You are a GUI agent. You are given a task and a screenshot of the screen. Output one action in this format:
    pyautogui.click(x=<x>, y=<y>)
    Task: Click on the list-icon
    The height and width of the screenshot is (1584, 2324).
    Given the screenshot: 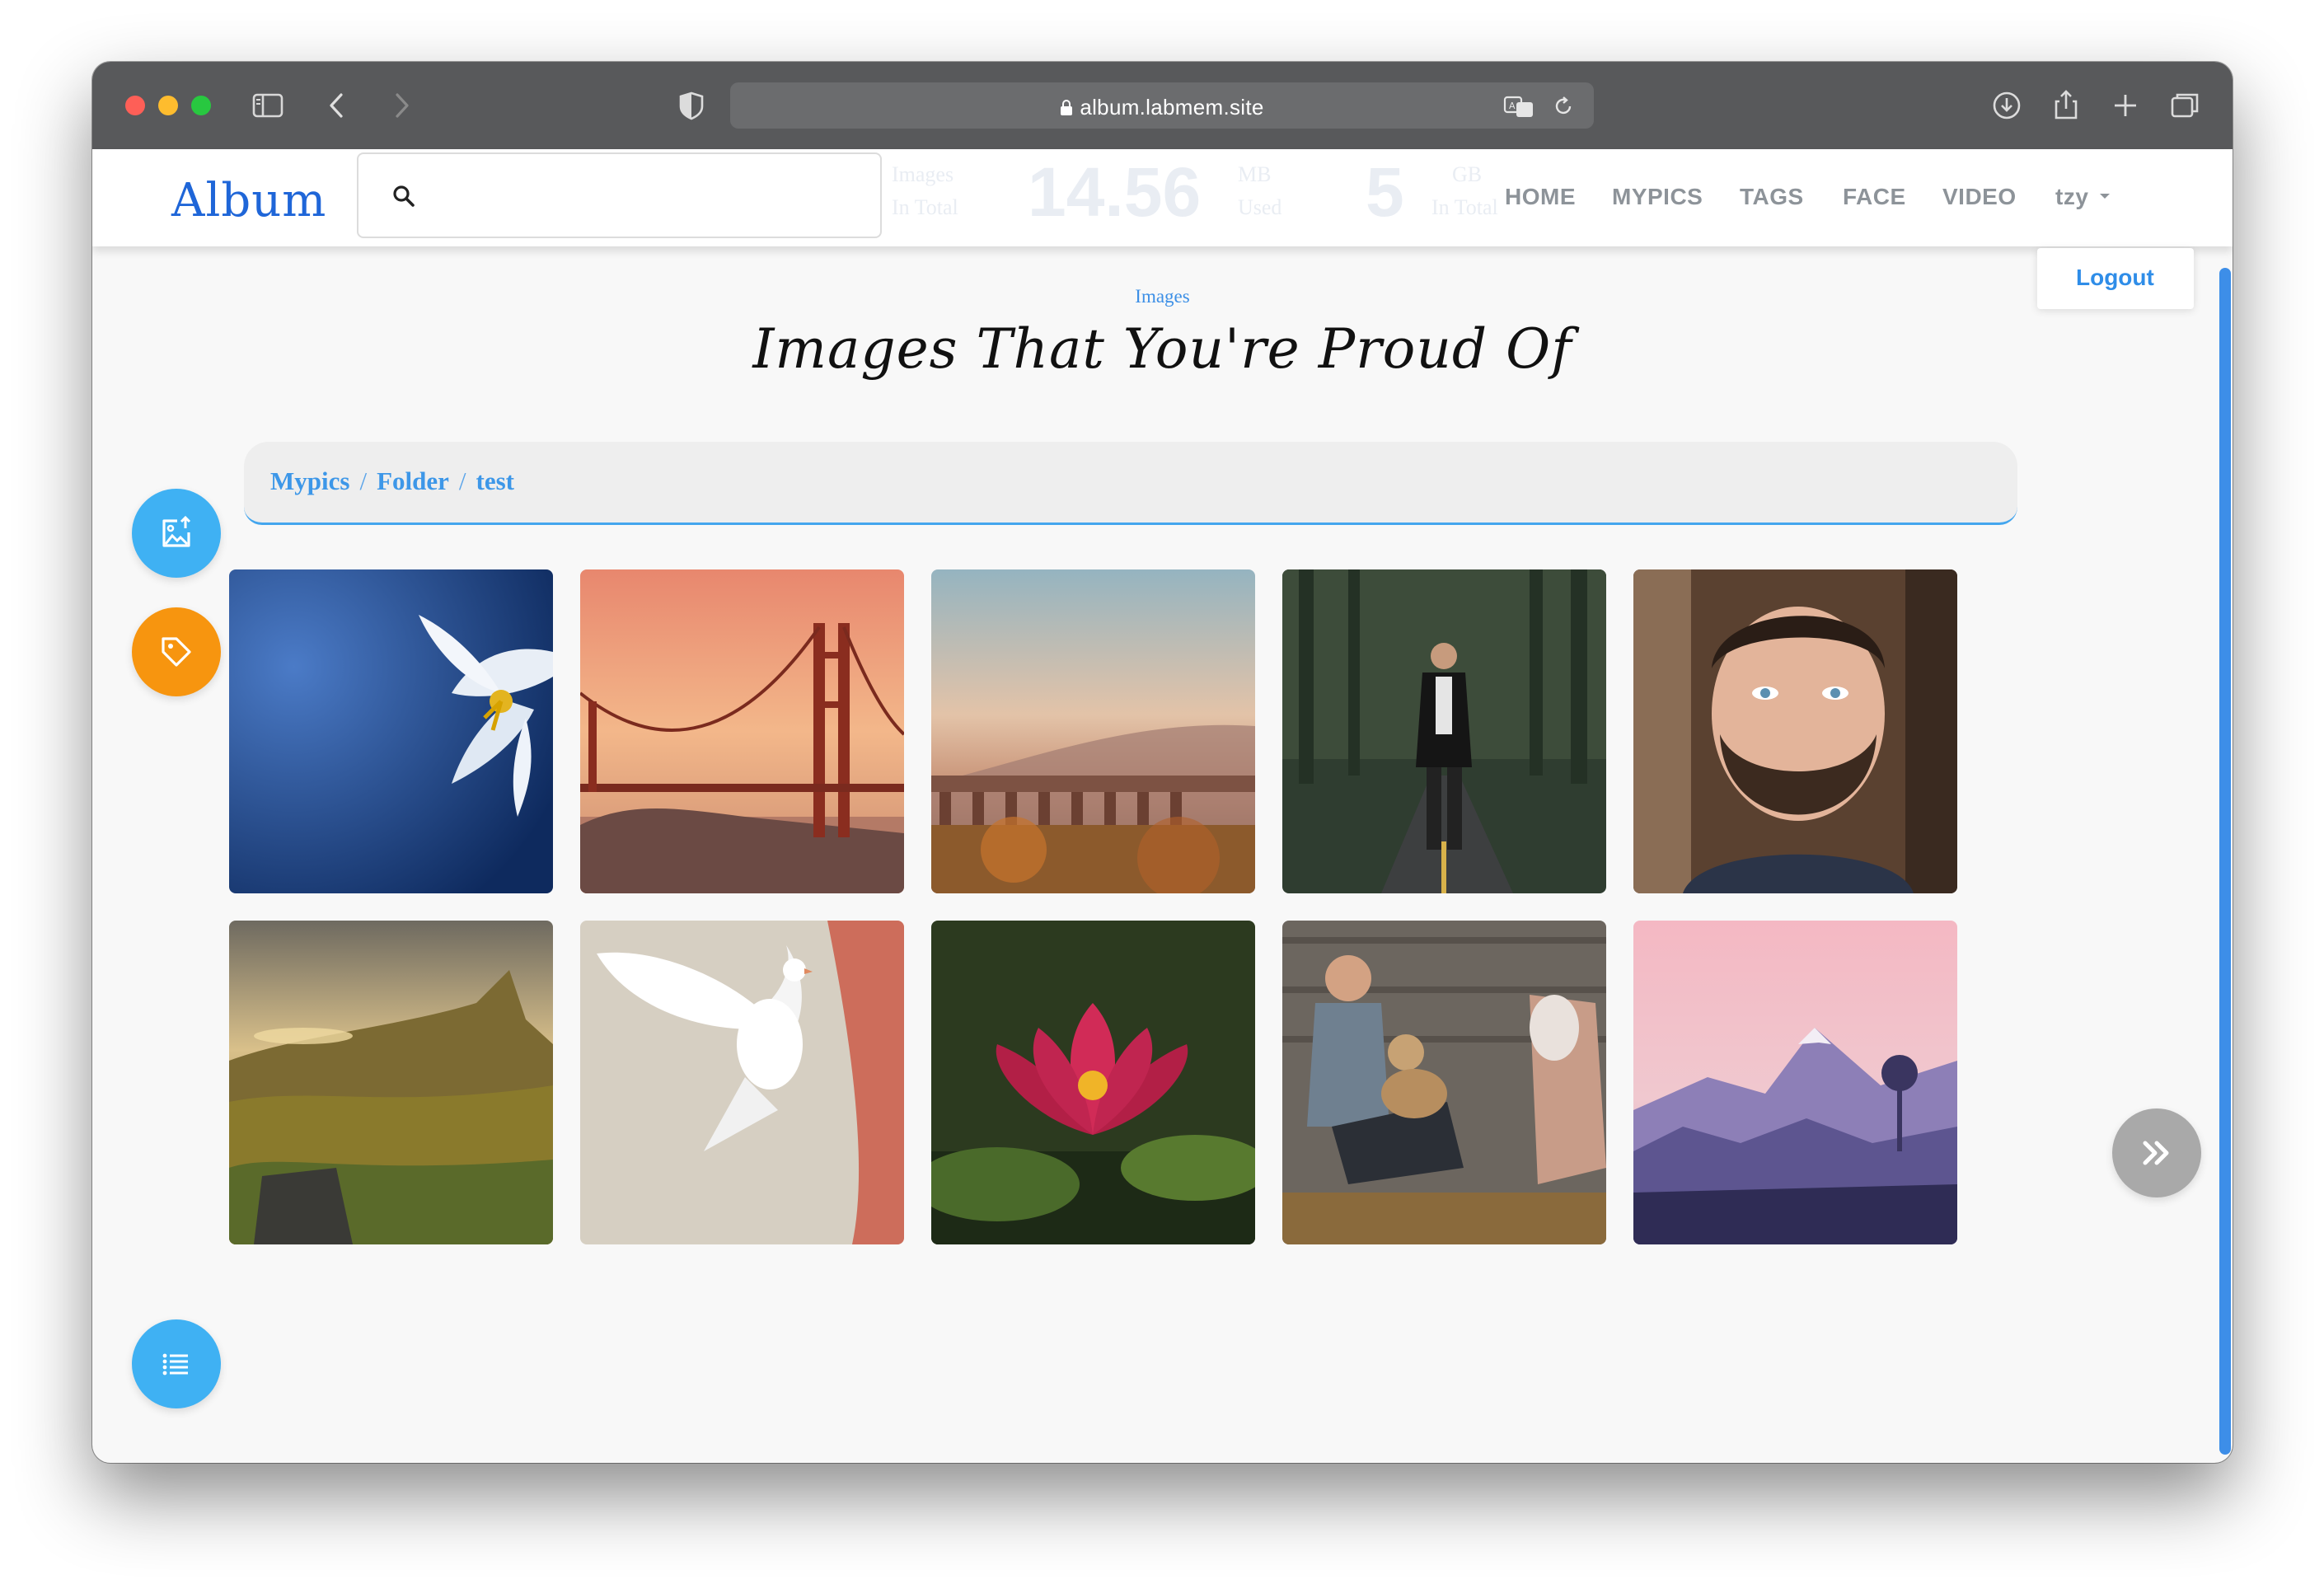 What is the action you would take?
    pyautogui.click(x=175, y=1364)
    